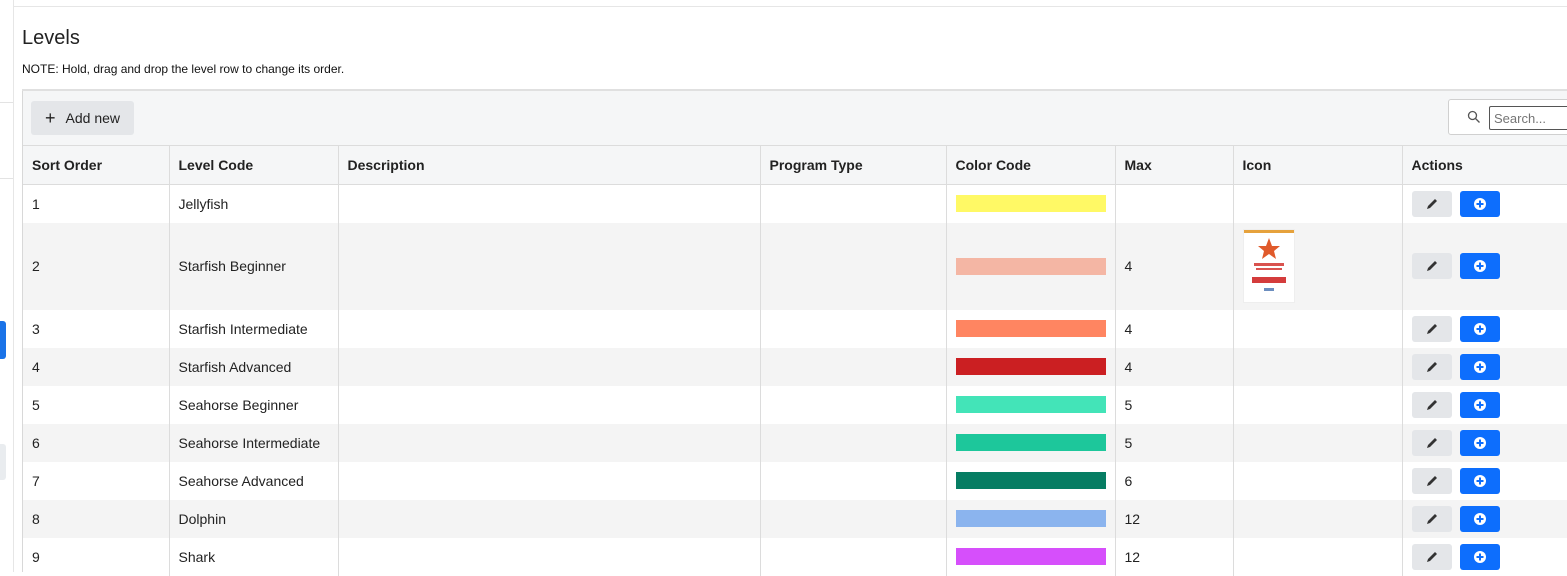 This screenshot has width=1567, height=576. Describe the element at coordinates (1268, 266) in the screenshot. I see `starfish-certificate-image` at that location.